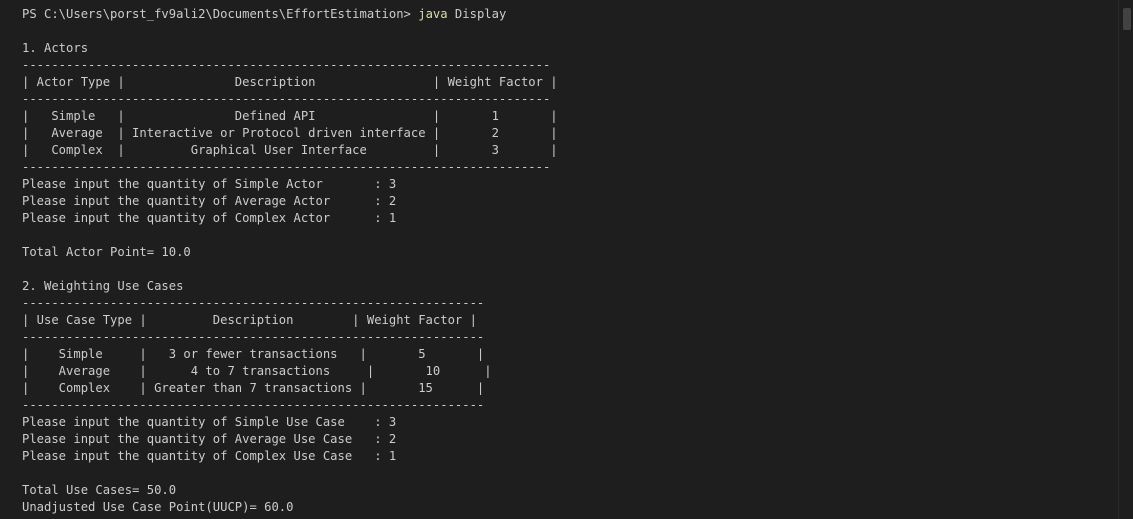 The width and height of the screenshot is (1133, 519). Describe the element at coordinates (99, 490) in the screenshot. I see `total-use-cases: Total Use Cases= 50.0` at that location.